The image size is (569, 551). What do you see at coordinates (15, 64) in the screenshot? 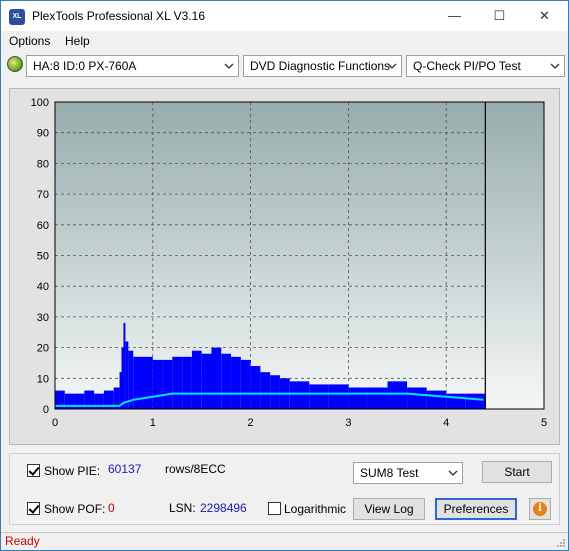
I see `disc-drive-icon` at bounding box center [15, 64].